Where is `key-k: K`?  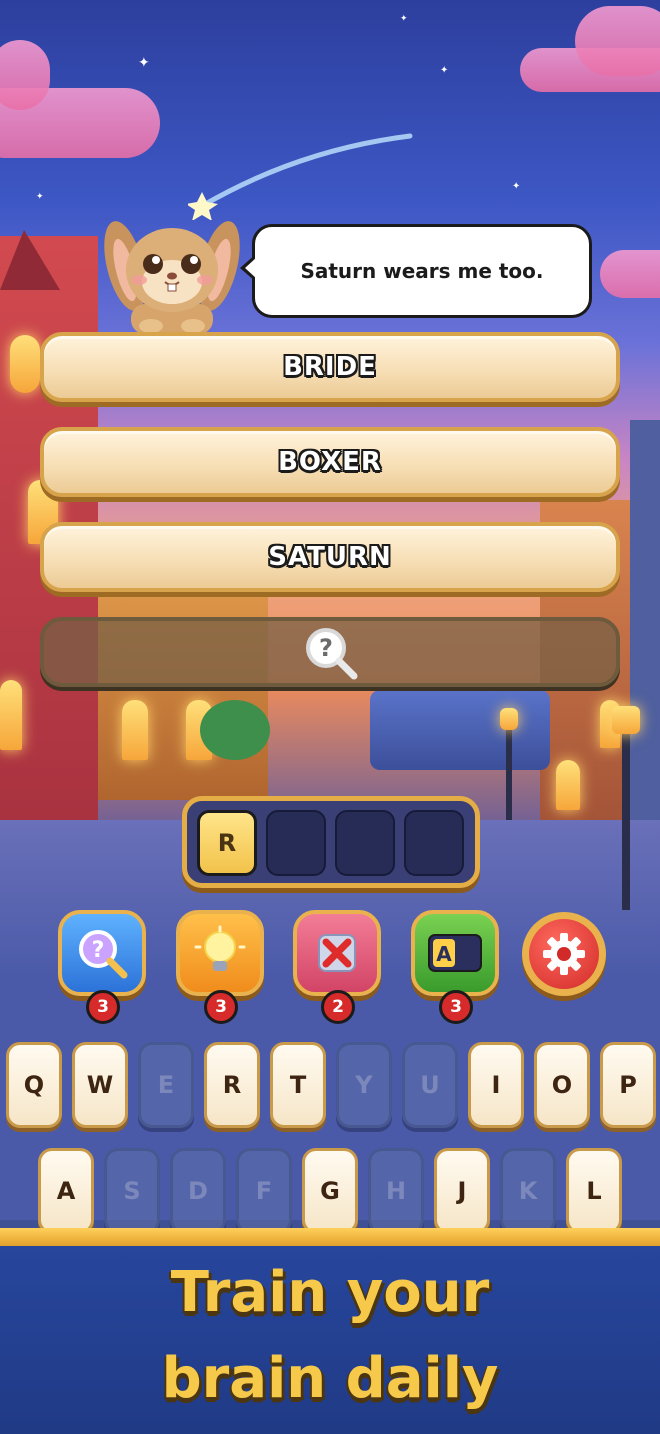
key-k: K is located at coordinates (528, 1191).